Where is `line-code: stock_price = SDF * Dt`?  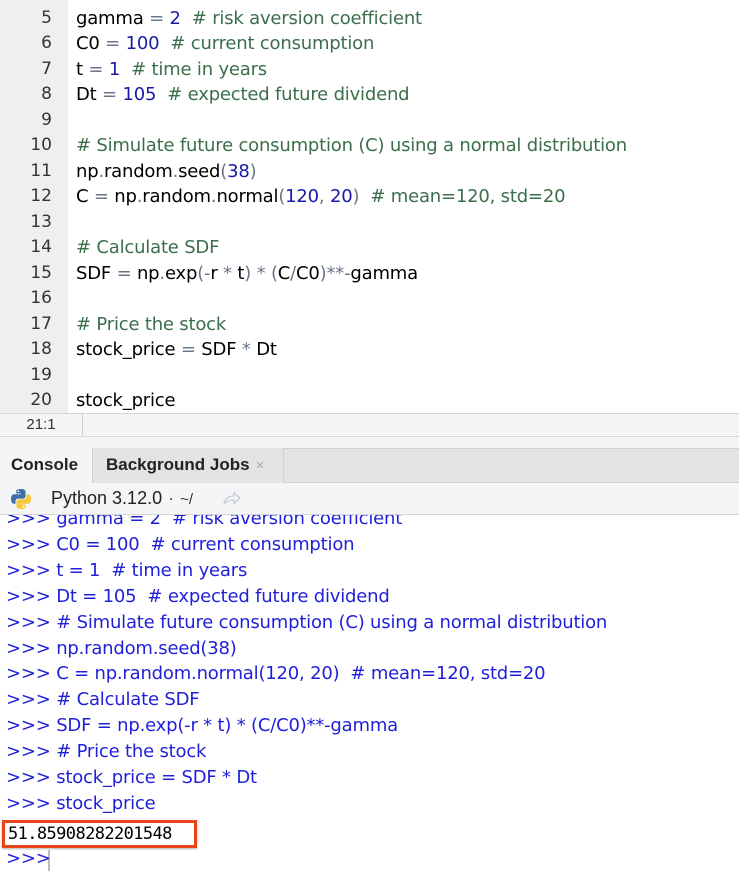
line-code: stock_price = SDF * Dt is located at coordinates (176, 350).